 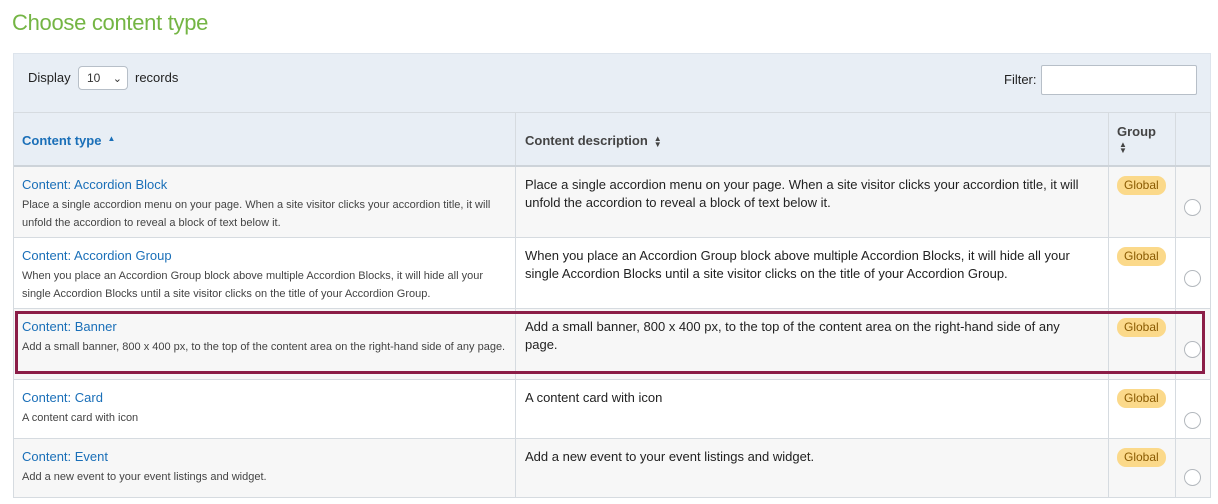 I want to click on records-per-page-select: 10 ⌄, so click(x=103, y=78).